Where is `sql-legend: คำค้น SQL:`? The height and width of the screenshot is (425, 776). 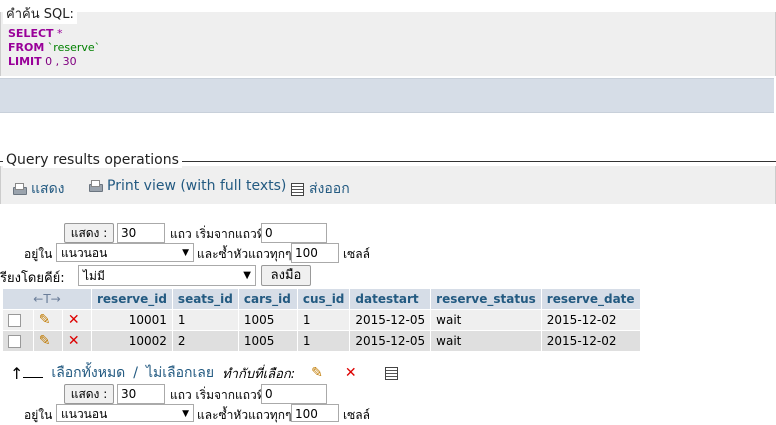 sql-legend: คำค้น SQL: is located at coordinates (40, 13).